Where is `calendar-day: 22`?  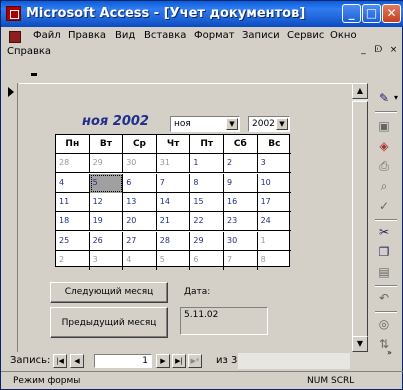 calendar-day: 22 is located at coordinates (207, 222).